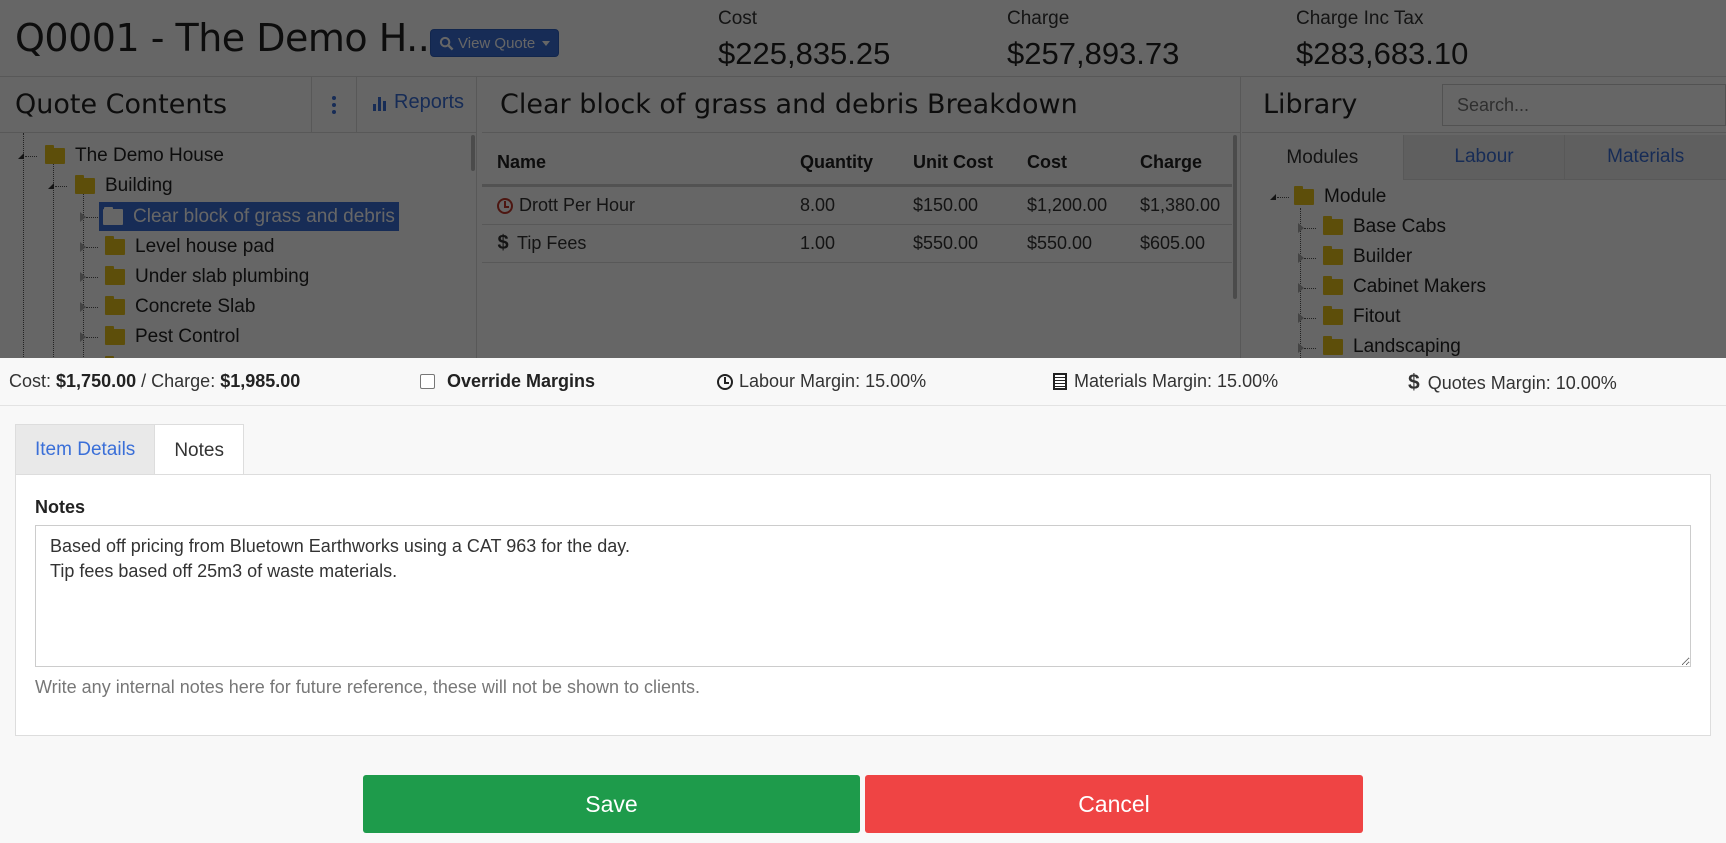 This screenshot has width=1726, height=843. Describe the element at coordinates (521, 381) in the screenshot. I see `override-margins-label: Override Margins` at that location.